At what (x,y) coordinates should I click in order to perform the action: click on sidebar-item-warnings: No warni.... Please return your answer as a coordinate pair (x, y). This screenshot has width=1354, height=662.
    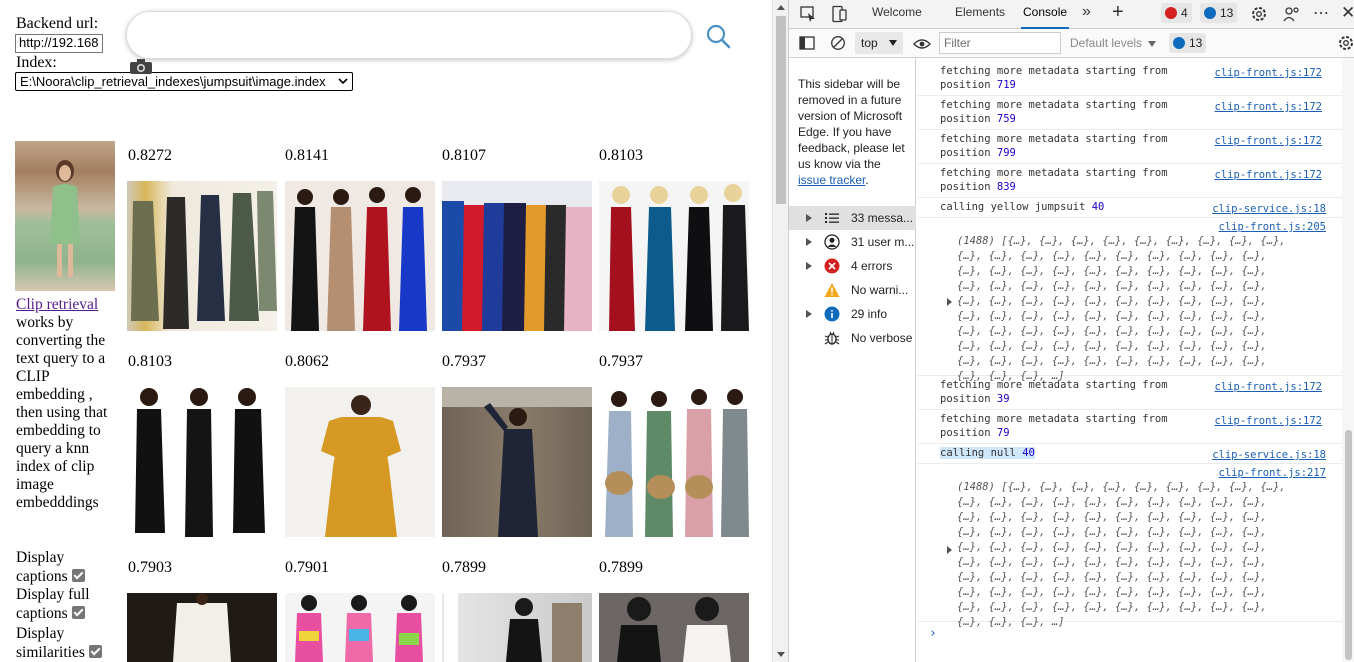
    Looking at the image, I should click on (852, 290).